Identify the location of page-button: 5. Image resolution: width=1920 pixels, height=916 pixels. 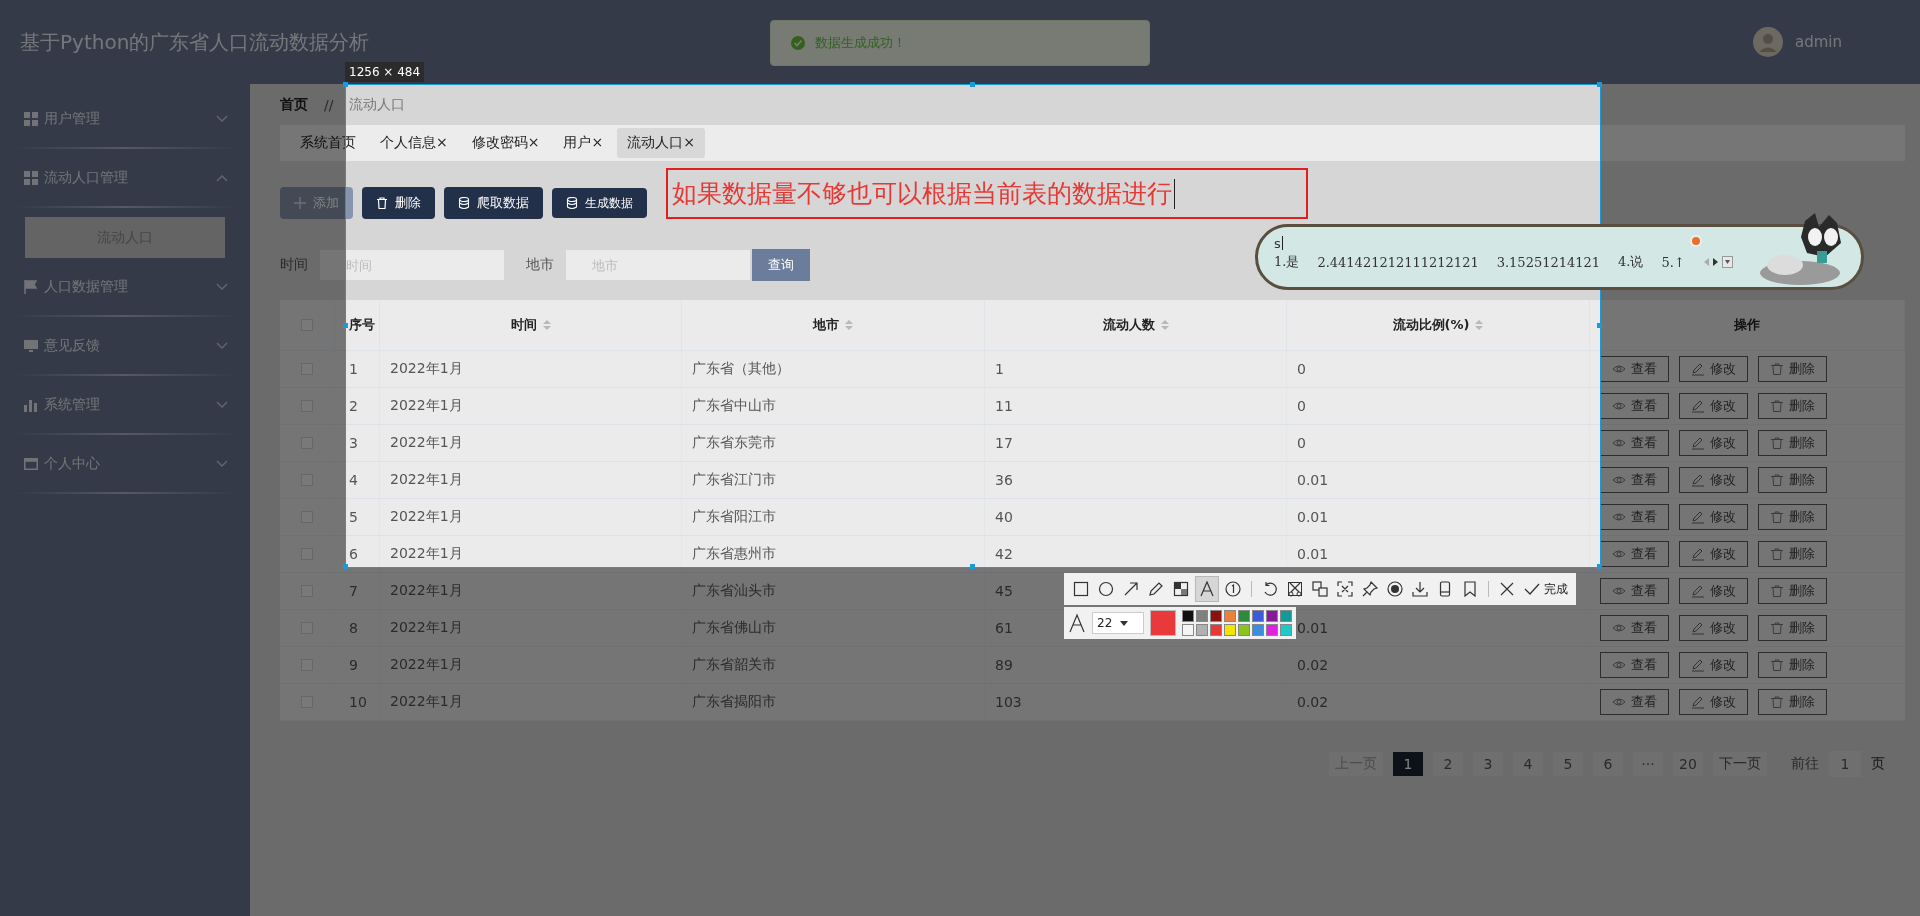
(1568, 764).